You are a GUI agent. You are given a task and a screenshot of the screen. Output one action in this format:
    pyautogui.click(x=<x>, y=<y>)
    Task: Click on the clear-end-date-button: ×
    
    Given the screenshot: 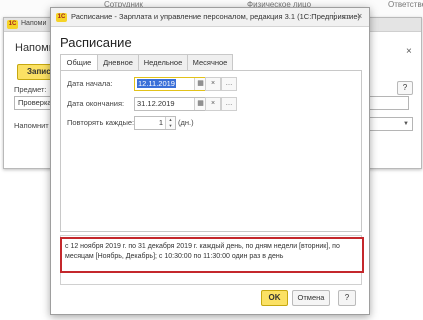 What is the action you would take?
    pyautogui.click(x=213, y=104)
    